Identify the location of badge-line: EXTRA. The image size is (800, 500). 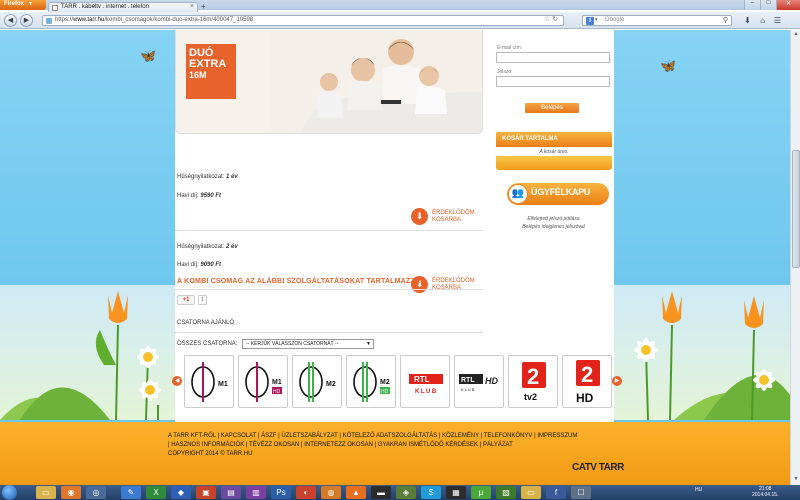
(208, 64).